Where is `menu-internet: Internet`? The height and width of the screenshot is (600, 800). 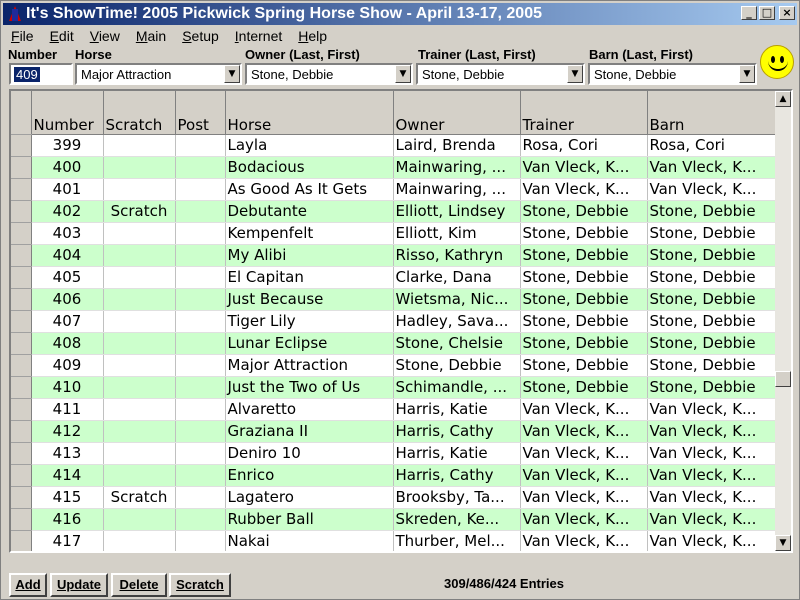 menu-internet: Internet is located at coordinates (258, 36).